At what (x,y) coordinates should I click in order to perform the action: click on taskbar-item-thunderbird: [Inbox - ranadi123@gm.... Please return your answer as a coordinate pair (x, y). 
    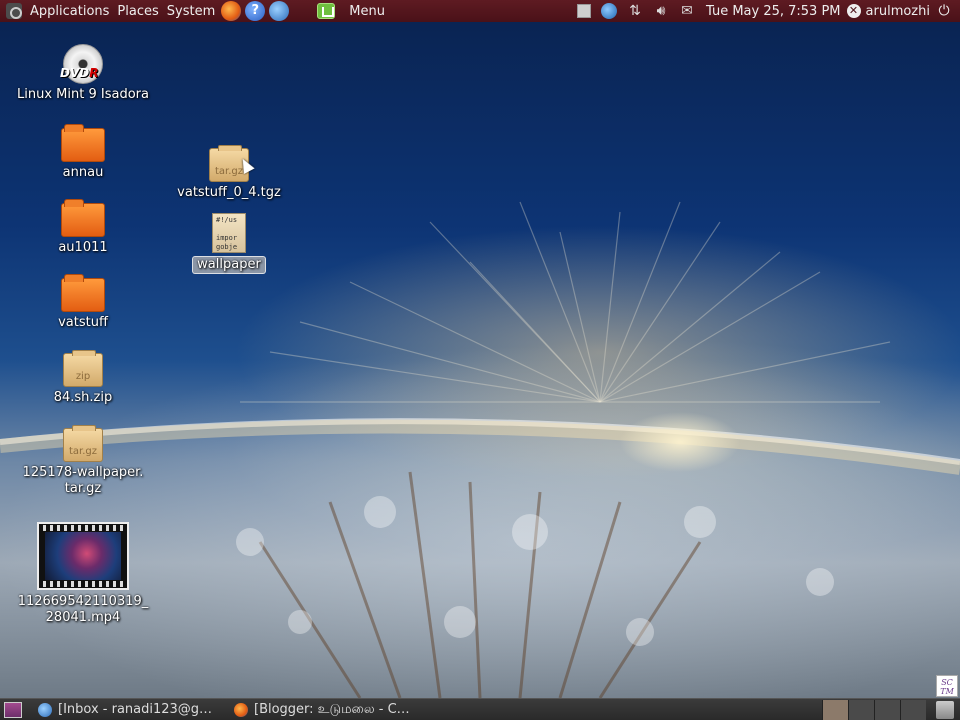
    Looking at the image, I should click on (127, 710).